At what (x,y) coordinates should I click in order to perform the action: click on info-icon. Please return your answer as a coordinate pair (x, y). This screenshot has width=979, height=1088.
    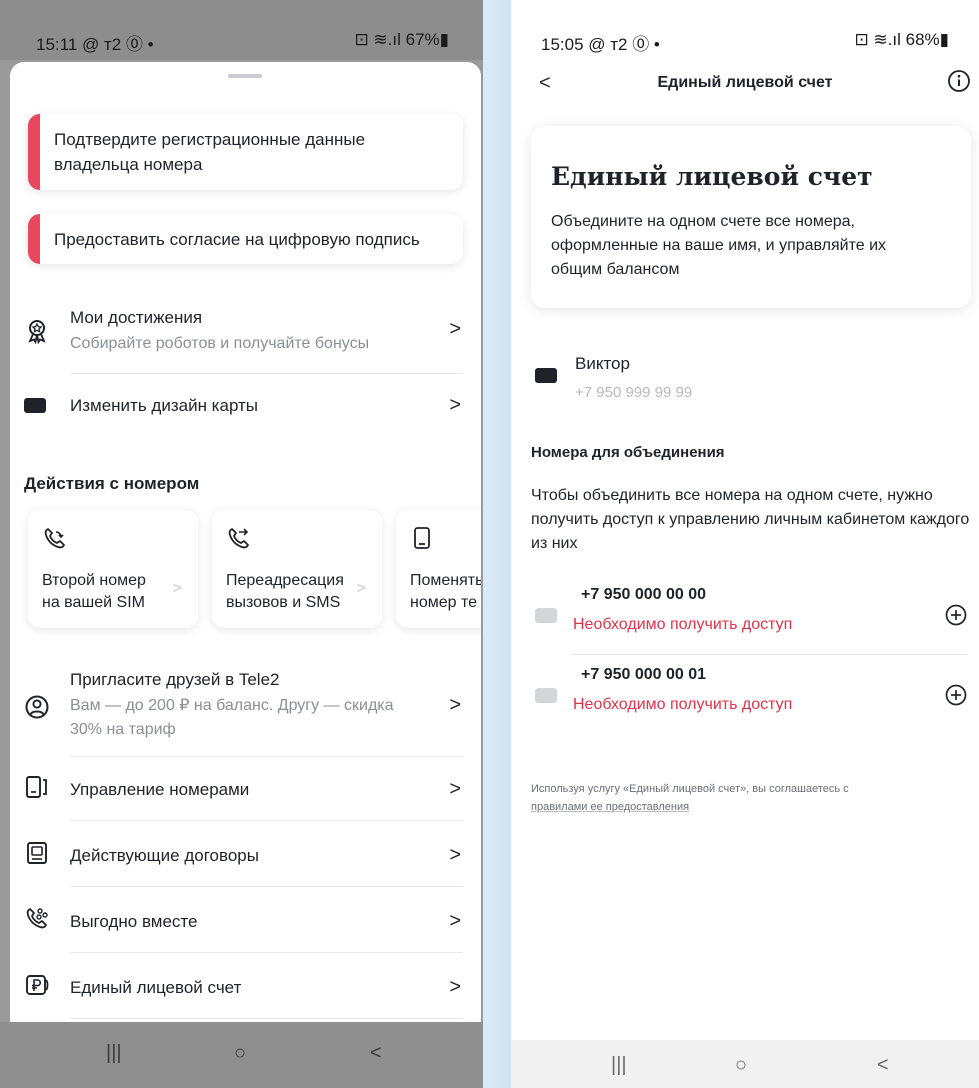
    Looking at the image, I should click on (959, 81).